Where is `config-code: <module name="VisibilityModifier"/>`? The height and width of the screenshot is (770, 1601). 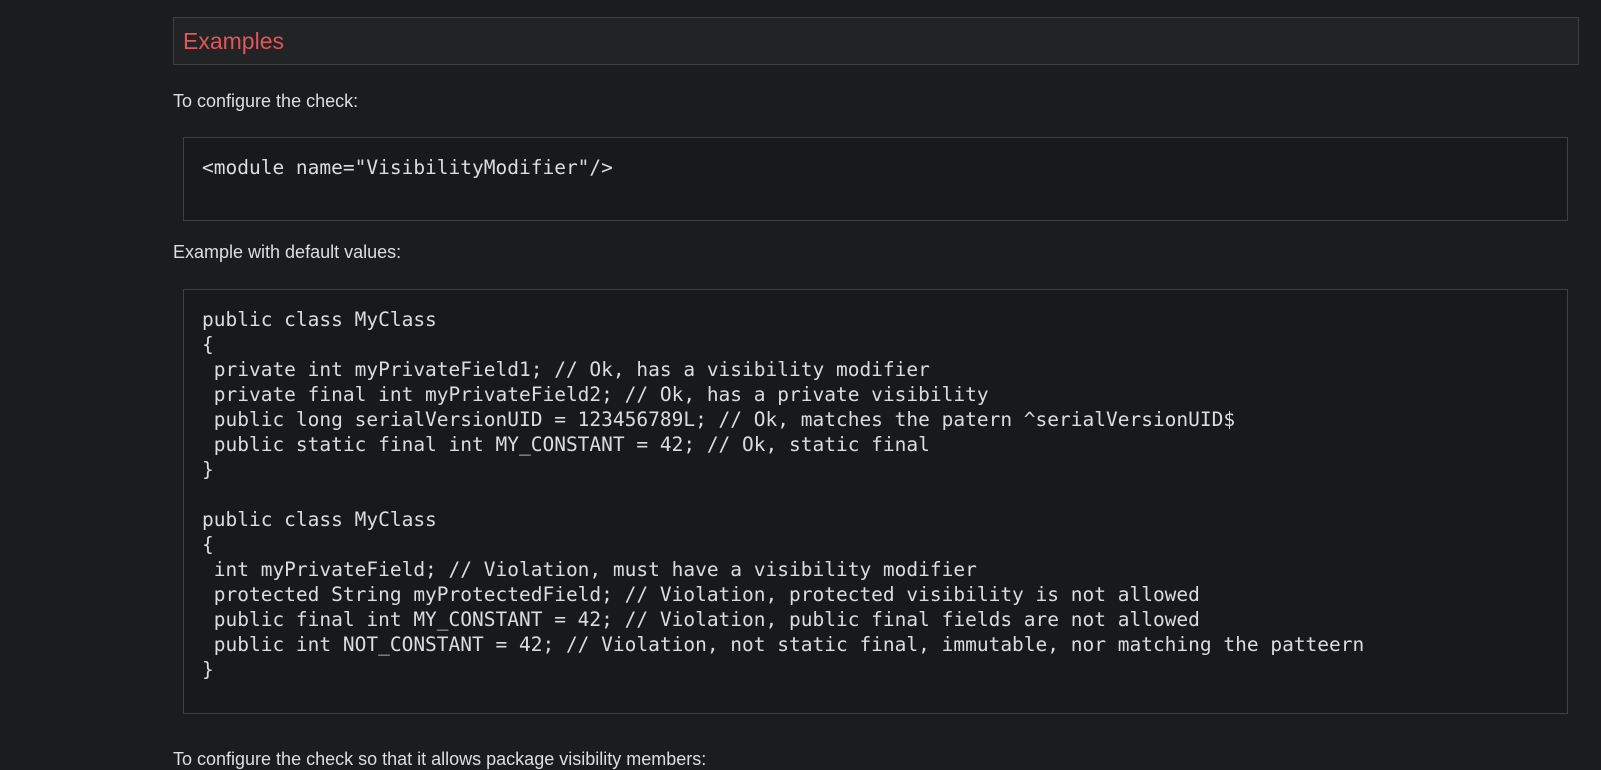
config-code: <module name="VisibilityModifier"/> is located at coordinates (407, 167).